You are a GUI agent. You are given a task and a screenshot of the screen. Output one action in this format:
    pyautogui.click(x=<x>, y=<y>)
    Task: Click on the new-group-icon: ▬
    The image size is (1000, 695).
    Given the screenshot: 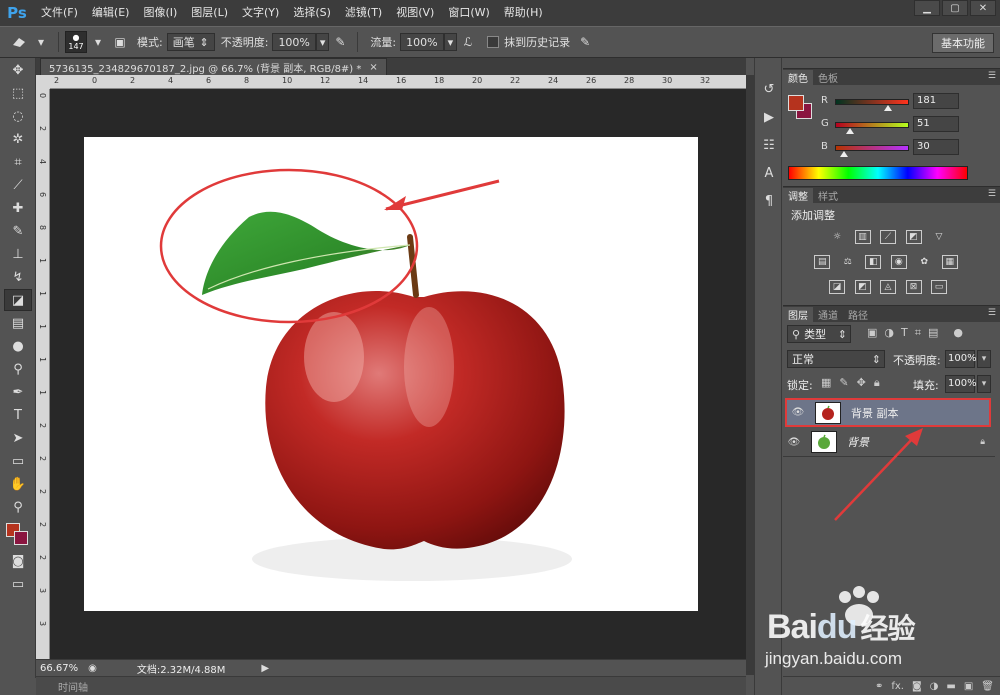 What is the action you would take?
    pyautogui.click(x=950, y=686)
    